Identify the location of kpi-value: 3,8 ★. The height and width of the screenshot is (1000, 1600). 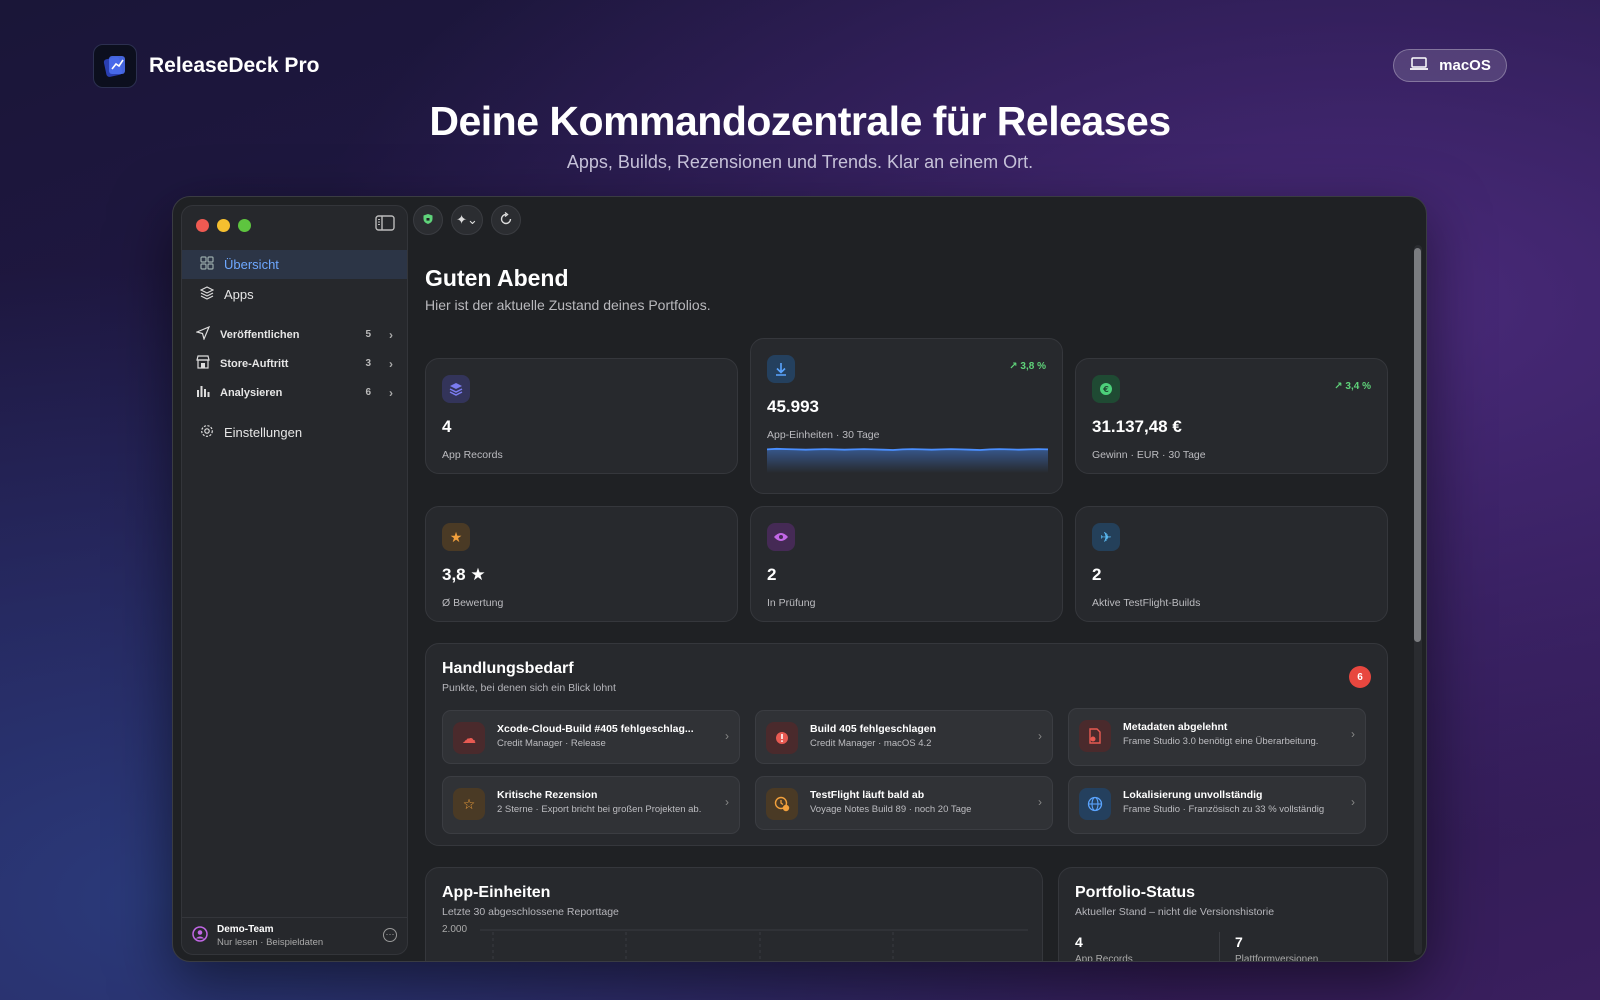
(464, 574).